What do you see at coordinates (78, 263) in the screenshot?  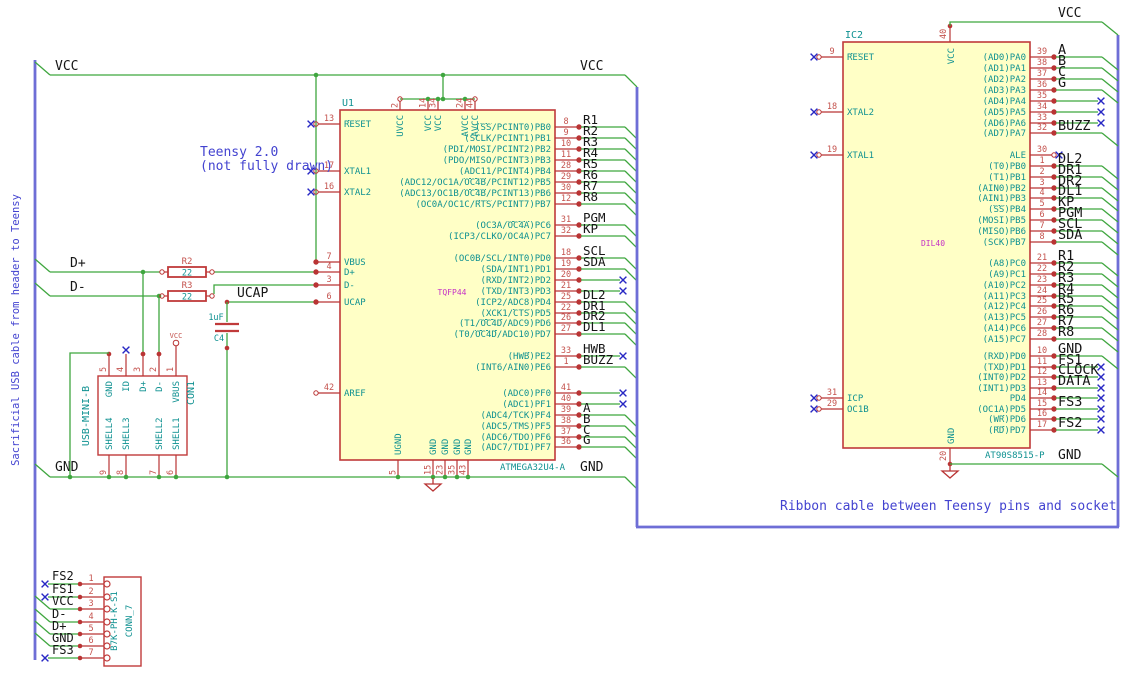 I see `net-label-dplus: D+` at bounding box center [78, 263].